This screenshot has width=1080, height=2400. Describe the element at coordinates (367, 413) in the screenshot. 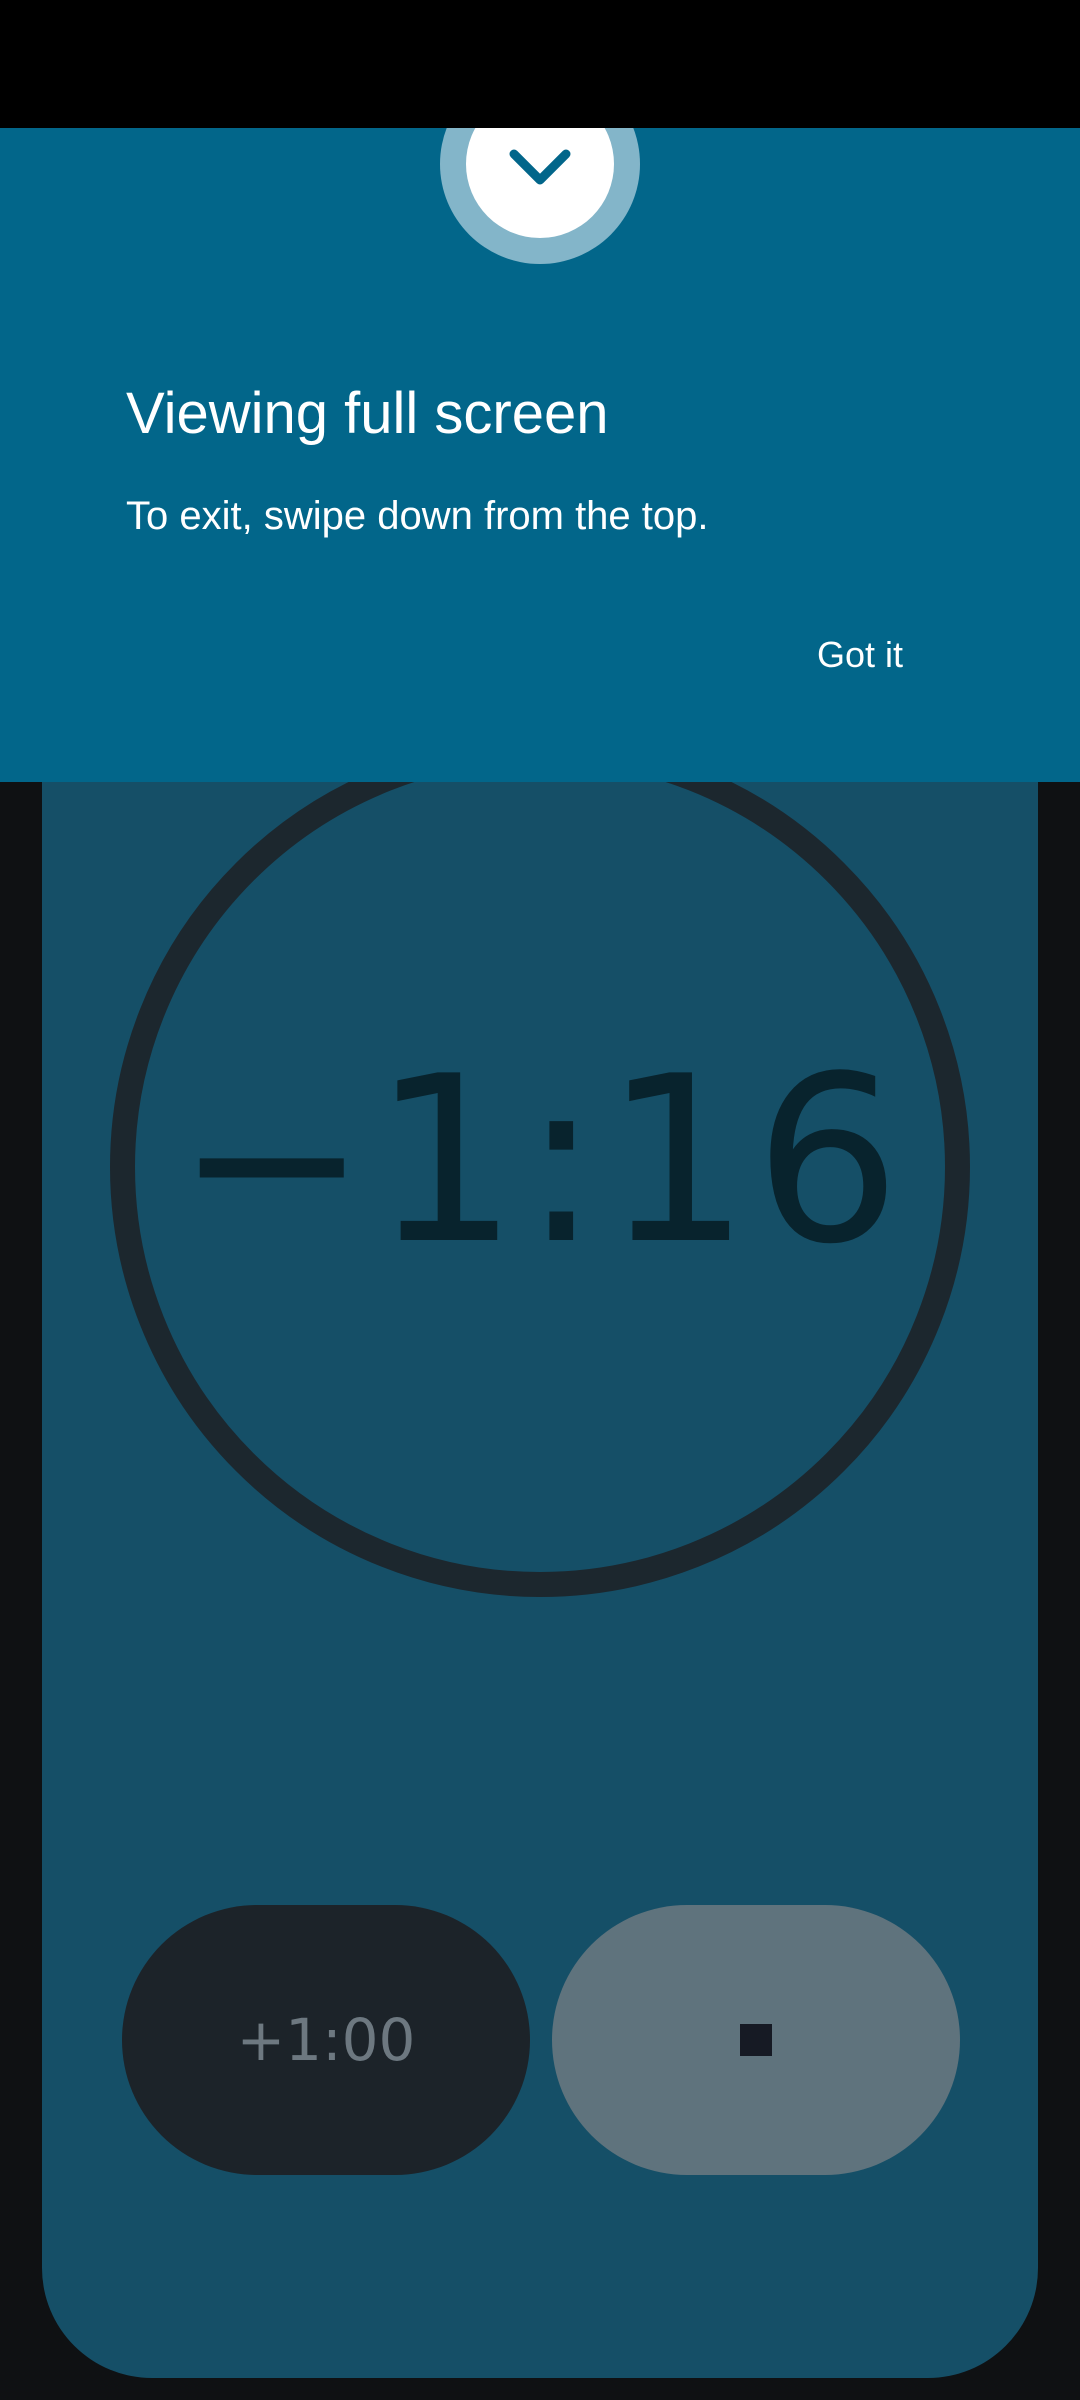

I see `hint-title: Viewing full screen` at that location.